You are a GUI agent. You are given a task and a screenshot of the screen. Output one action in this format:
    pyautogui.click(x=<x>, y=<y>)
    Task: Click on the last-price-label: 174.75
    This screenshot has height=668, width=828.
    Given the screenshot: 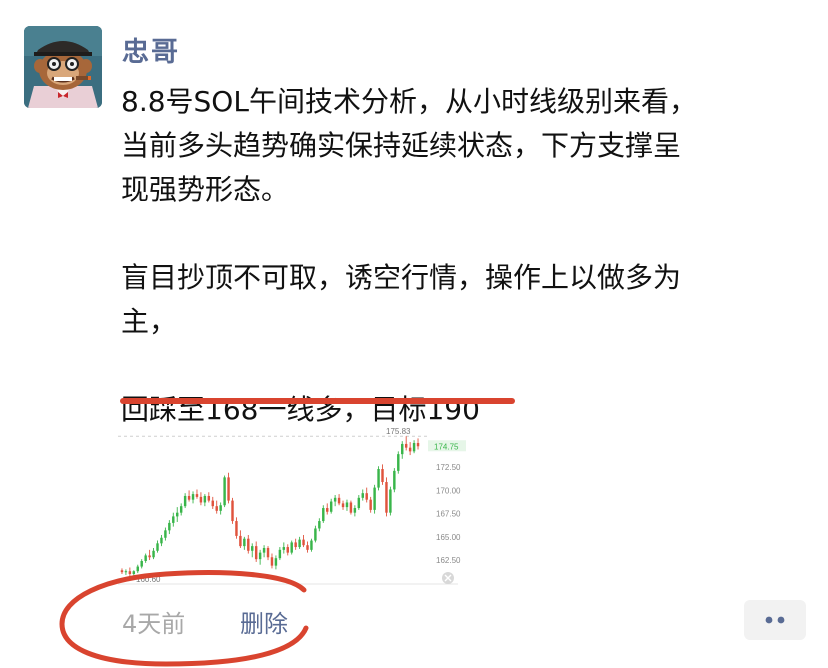 What is the action you would take?
    pyautogui.click(x=446, y=446)
    